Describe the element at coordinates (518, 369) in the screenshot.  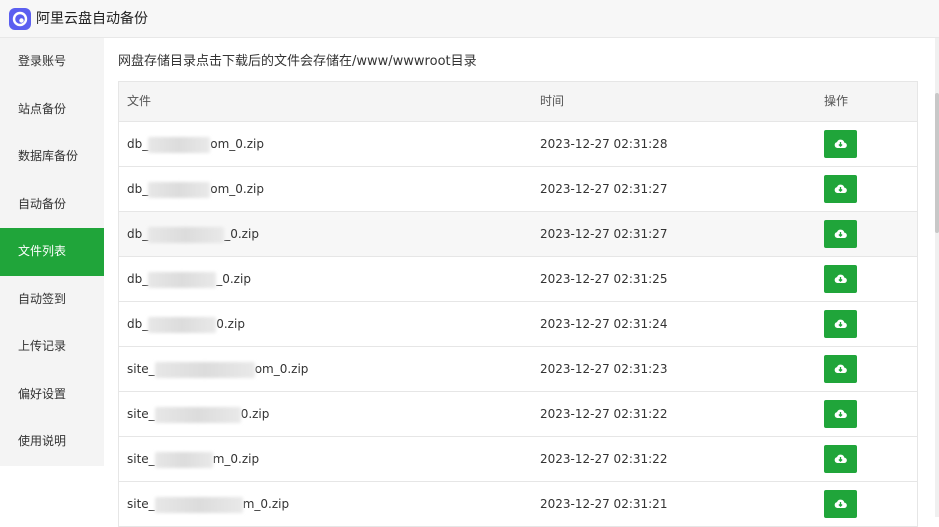
I see `table-row: site_ om_0.zip 2023-12-27 02:31:23` at that location.